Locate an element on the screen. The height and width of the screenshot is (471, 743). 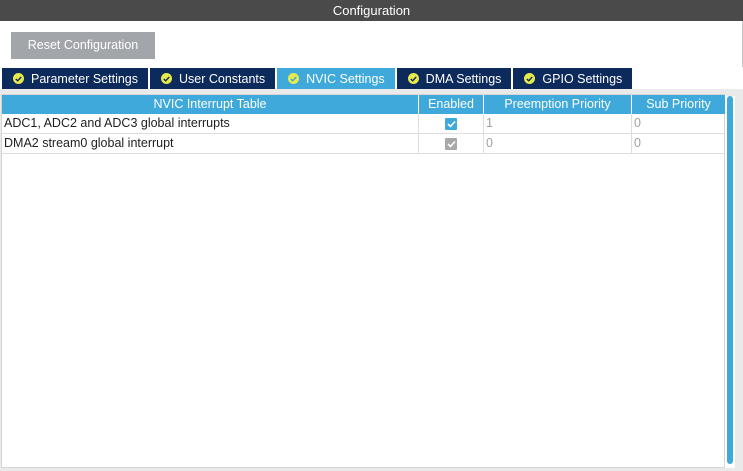
interrupt-name: ADC1, ADC2 and ADC3 global interrupts is located at coordinates (210, 123).